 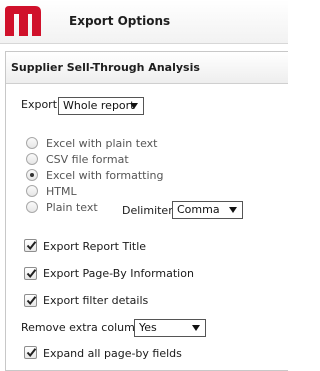 What do you see at coordinates (105, 175) in the screenshot?
I see `radio-label-excel-formatting: Excel with formatting` at bounding box center [105, 175].